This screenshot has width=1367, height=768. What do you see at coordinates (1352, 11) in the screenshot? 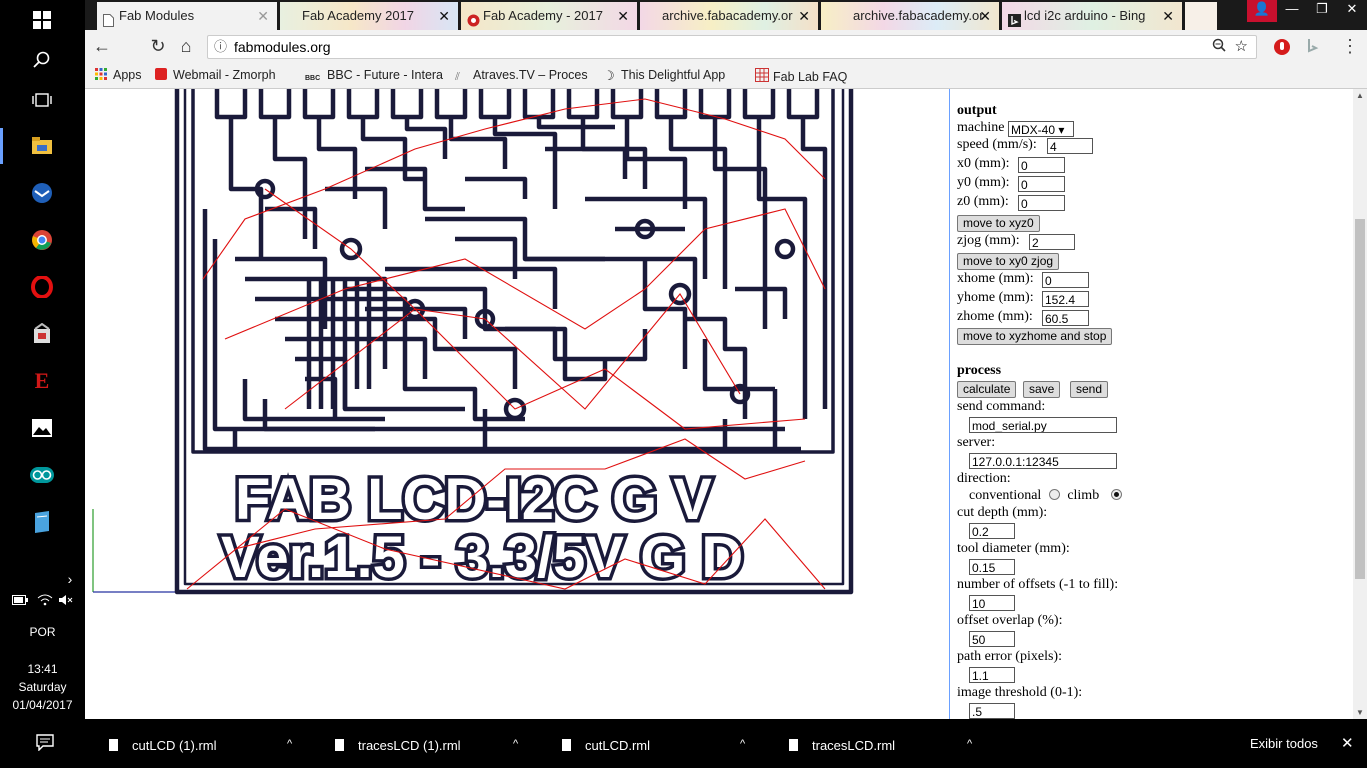
I see `close-window-button: ✕` at bounding box center [1352, 11].